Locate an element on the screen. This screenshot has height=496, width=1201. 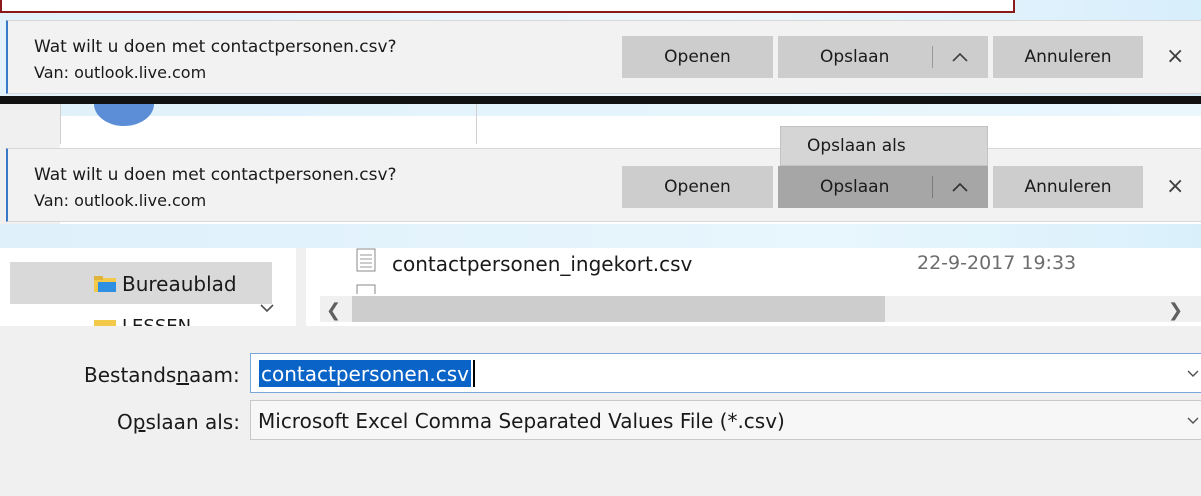
page-frame-edge is located at coordinates (507, 6).